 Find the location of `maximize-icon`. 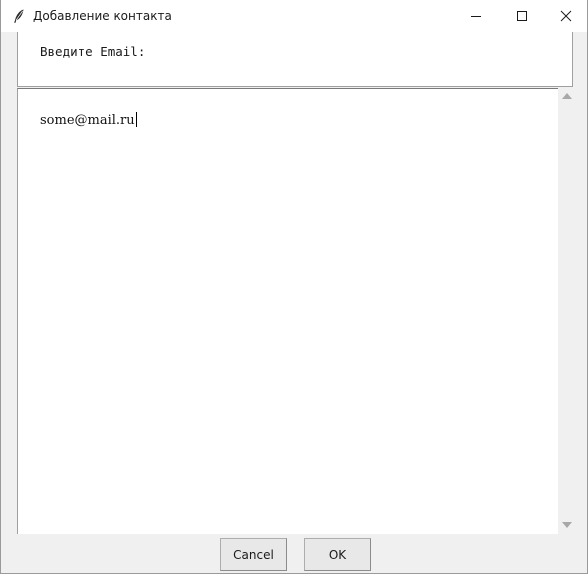

maximize-icon is located at coordinates (522, 16).